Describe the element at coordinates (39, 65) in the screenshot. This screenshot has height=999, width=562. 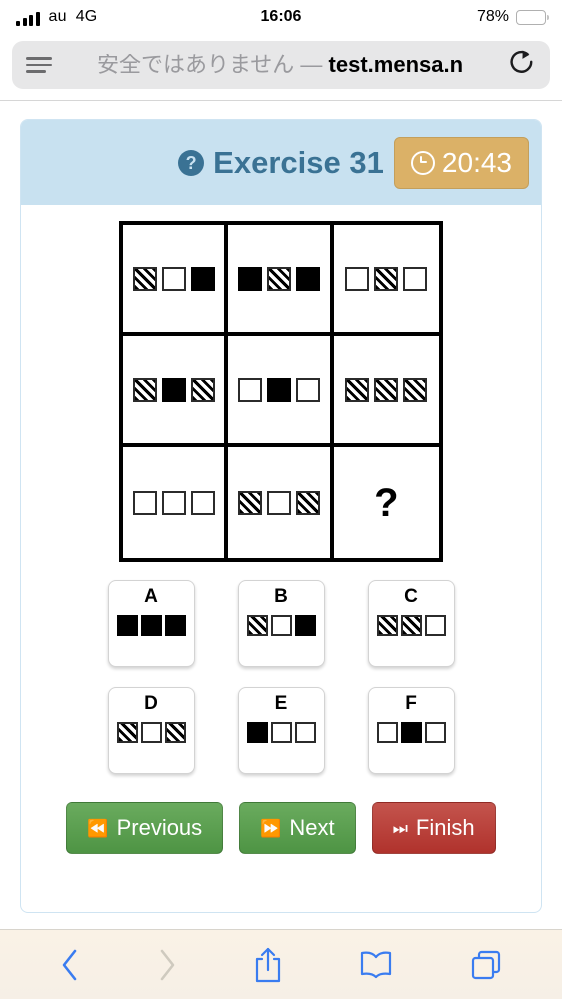
I see `reader-view-icon` at that location.